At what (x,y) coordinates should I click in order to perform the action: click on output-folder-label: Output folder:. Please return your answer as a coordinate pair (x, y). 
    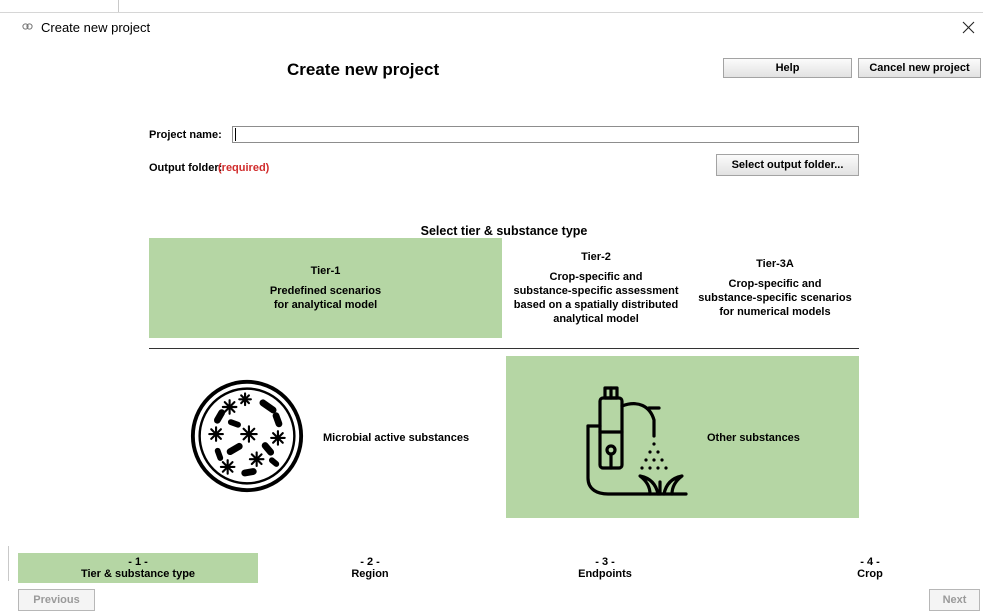
    Looking at the image, I should click on (186, 168).